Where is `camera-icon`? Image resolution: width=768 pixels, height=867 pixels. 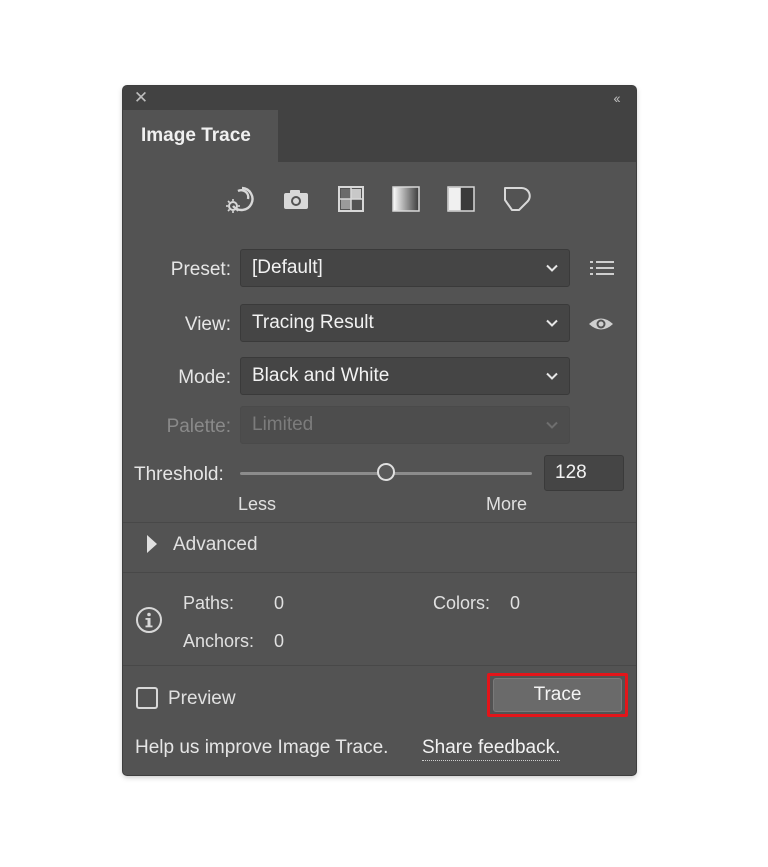 camera-icon is located at coordinates (296, 199).